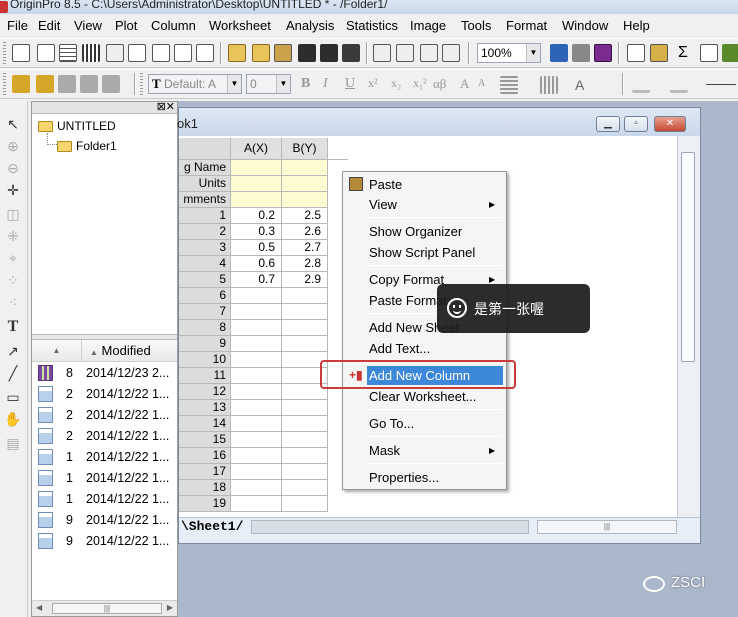 The image size is (738, 617). I want to click on menu-image: Image, so click(428, 25).